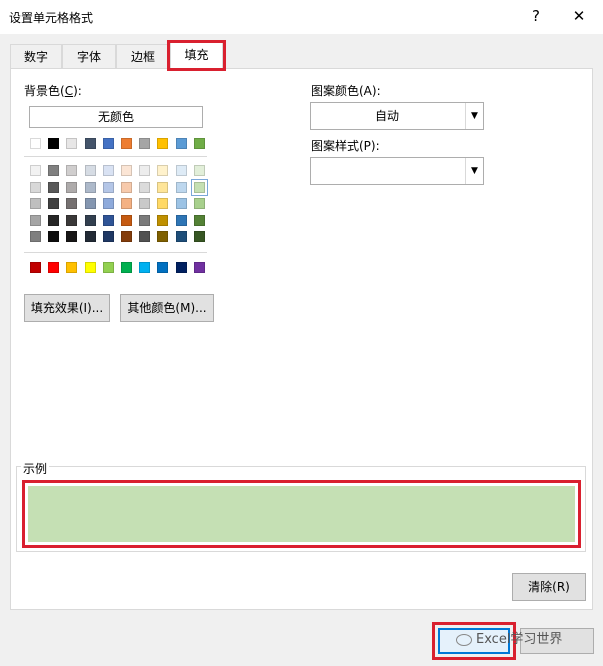 This screenshot has height=666, width=603. Describe the element at coordinates (397, 171) in the screenshot. I see `pattern-style-select: ▼` at that location.